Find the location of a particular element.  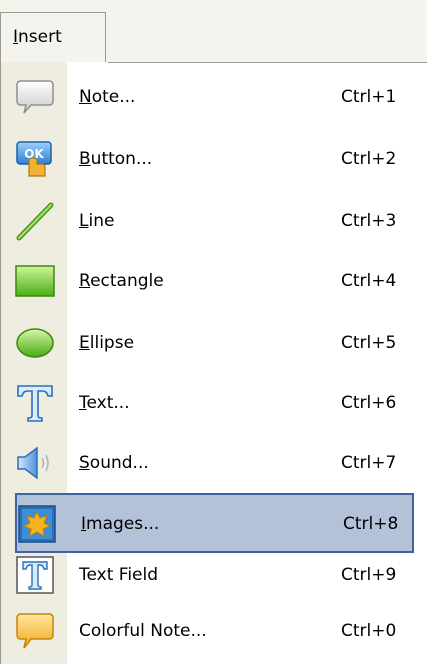

menu-item-images-shortcut: Ctrl+8 is located at coordinates (371, 524).